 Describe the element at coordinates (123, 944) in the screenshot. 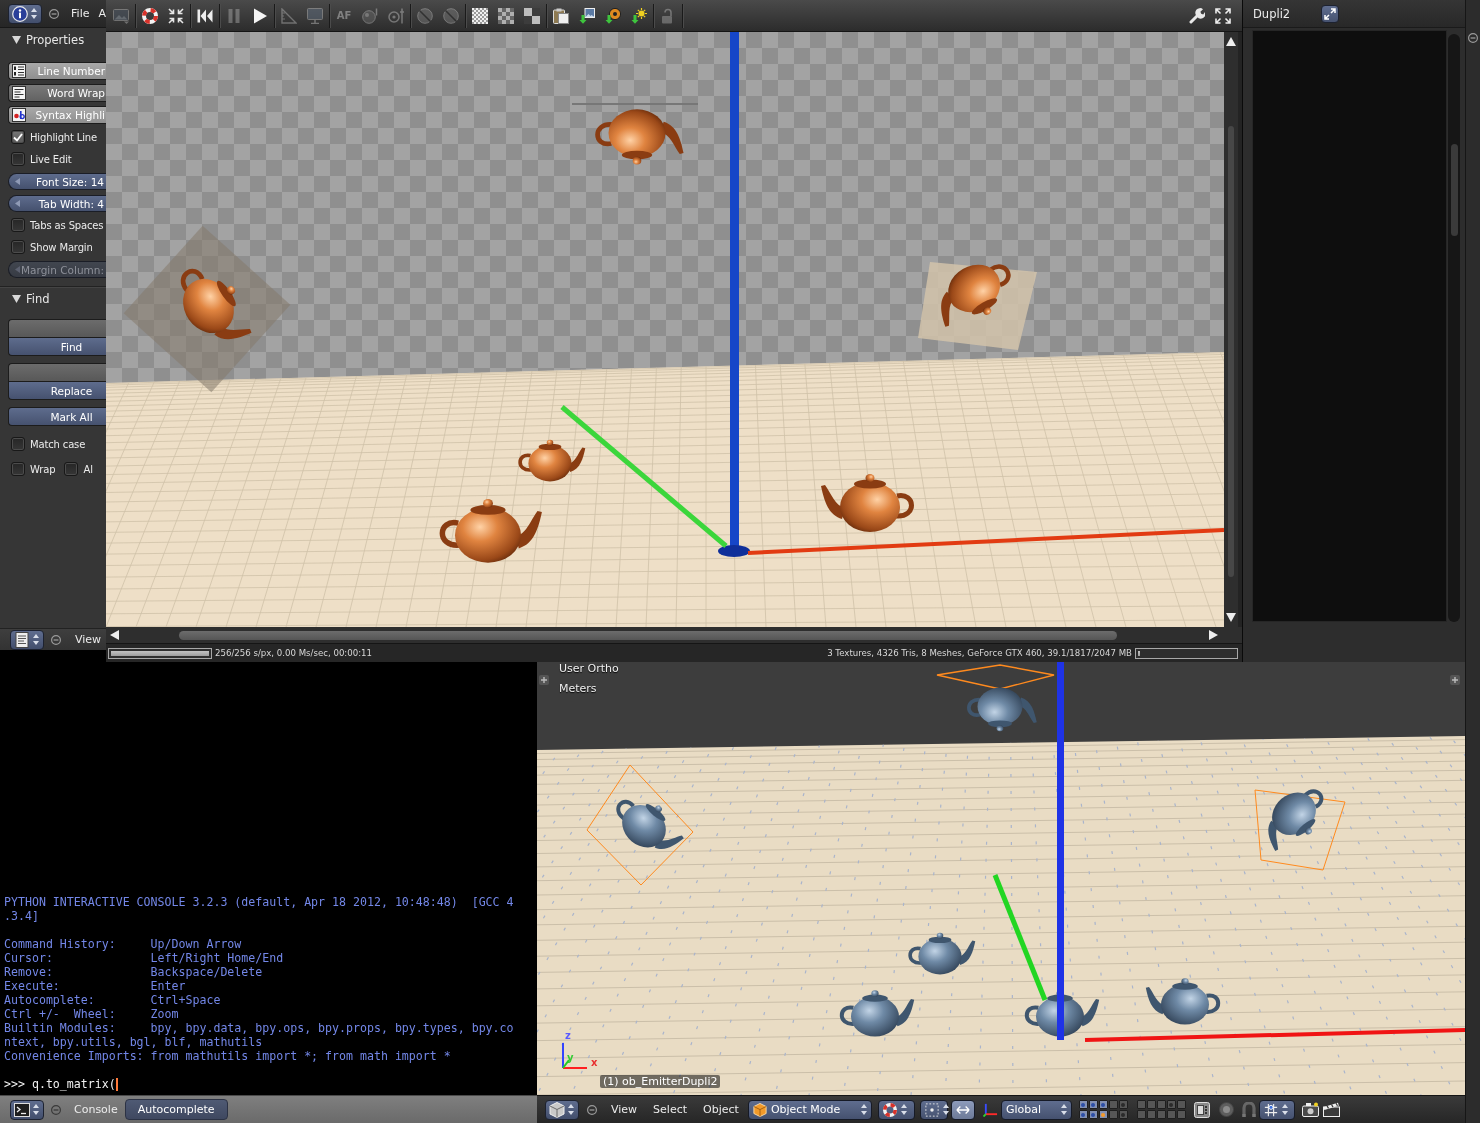

I see `console-line: Command History: Up/Down Arrow` at that location.